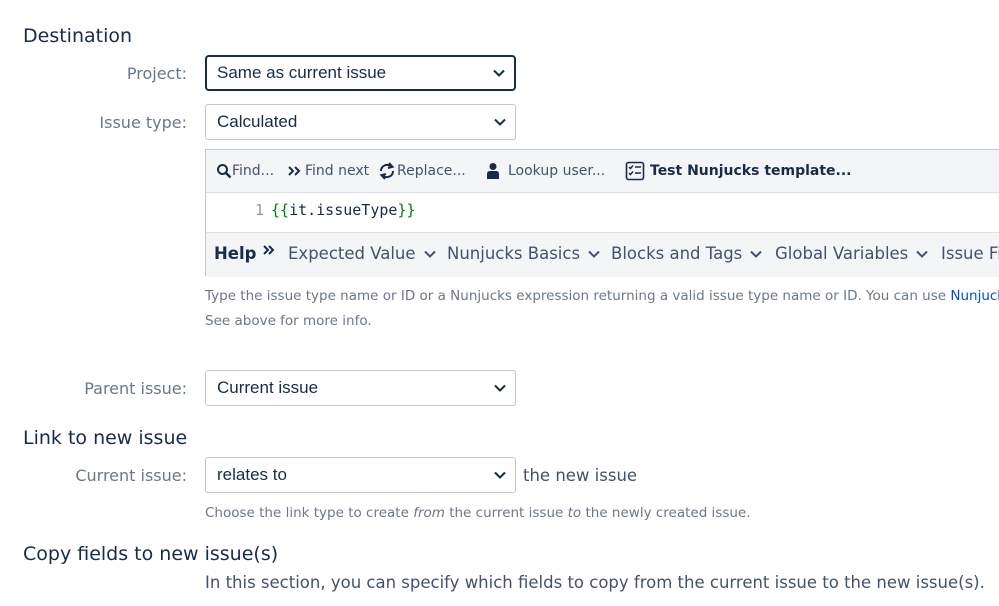 The width and height of the screenshot is (999, 606). Describe the element at coordinates (105, 438) in the screenshot. I see `link-heading: Link to new issue` at that location.